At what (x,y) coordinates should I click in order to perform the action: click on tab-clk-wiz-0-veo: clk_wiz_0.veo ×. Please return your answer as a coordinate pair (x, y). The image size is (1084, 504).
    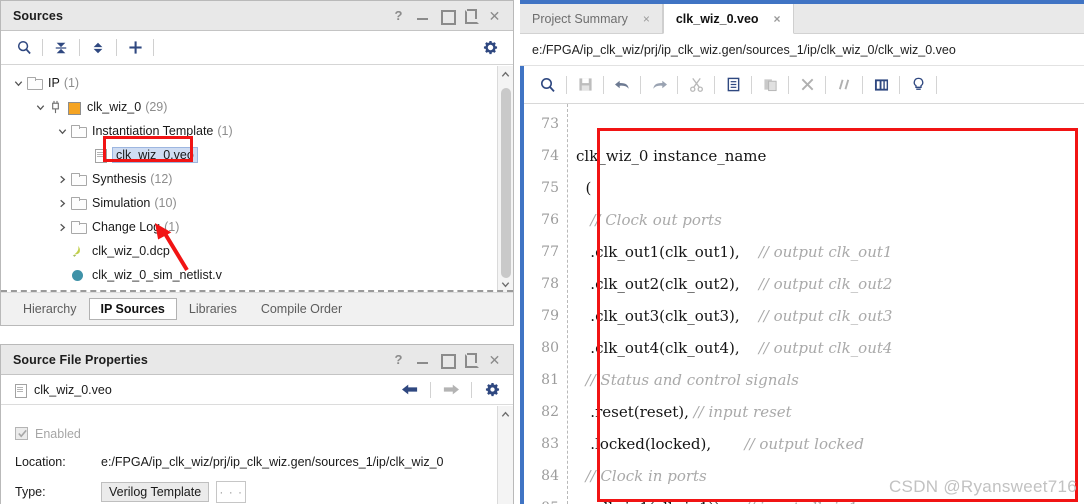
    Looking at the image, I should click on (728, 19).